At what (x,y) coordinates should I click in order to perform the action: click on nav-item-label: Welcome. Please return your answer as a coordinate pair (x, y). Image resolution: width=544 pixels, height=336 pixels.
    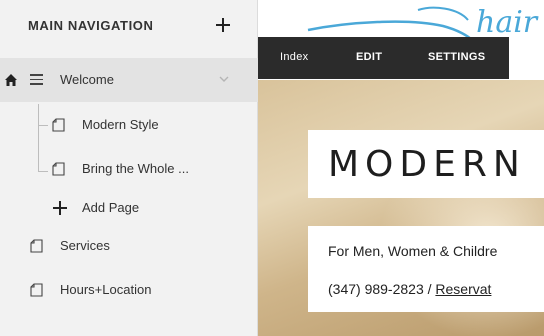
    Looking at the image, I should click on (87, 79).